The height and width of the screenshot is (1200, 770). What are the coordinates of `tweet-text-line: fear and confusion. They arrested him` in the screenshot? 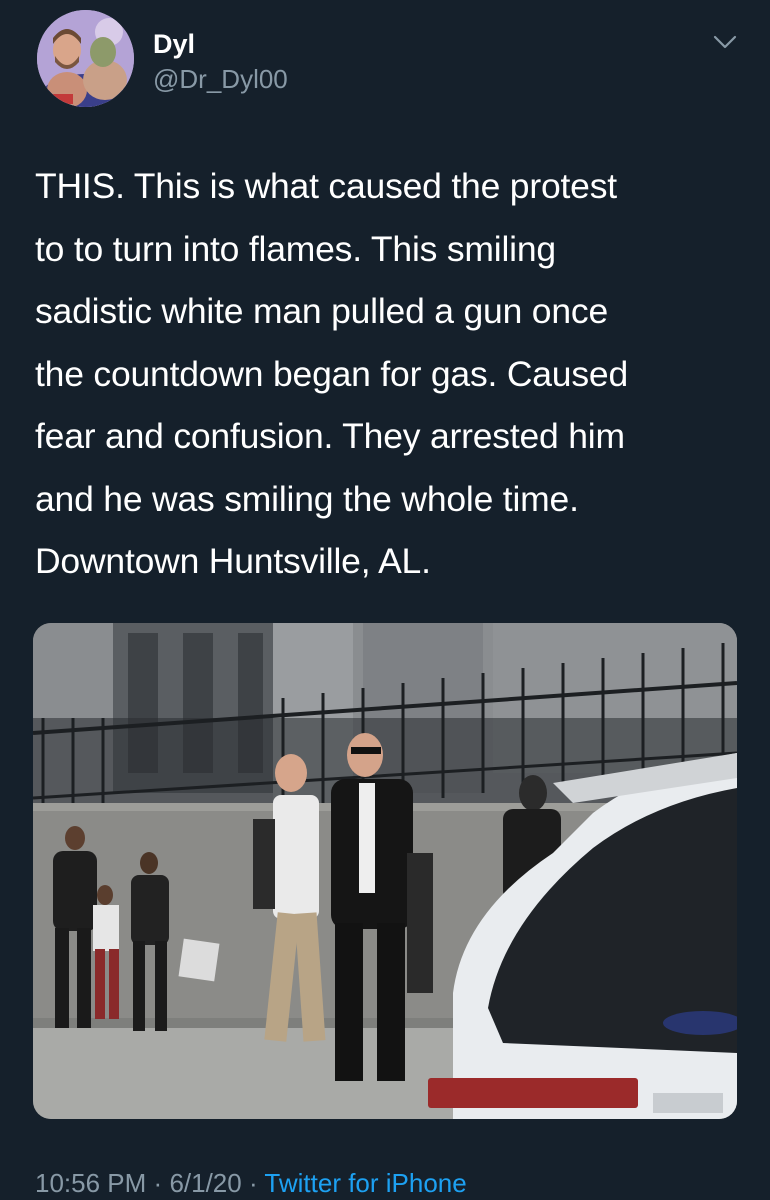 It's located at (330, 436).